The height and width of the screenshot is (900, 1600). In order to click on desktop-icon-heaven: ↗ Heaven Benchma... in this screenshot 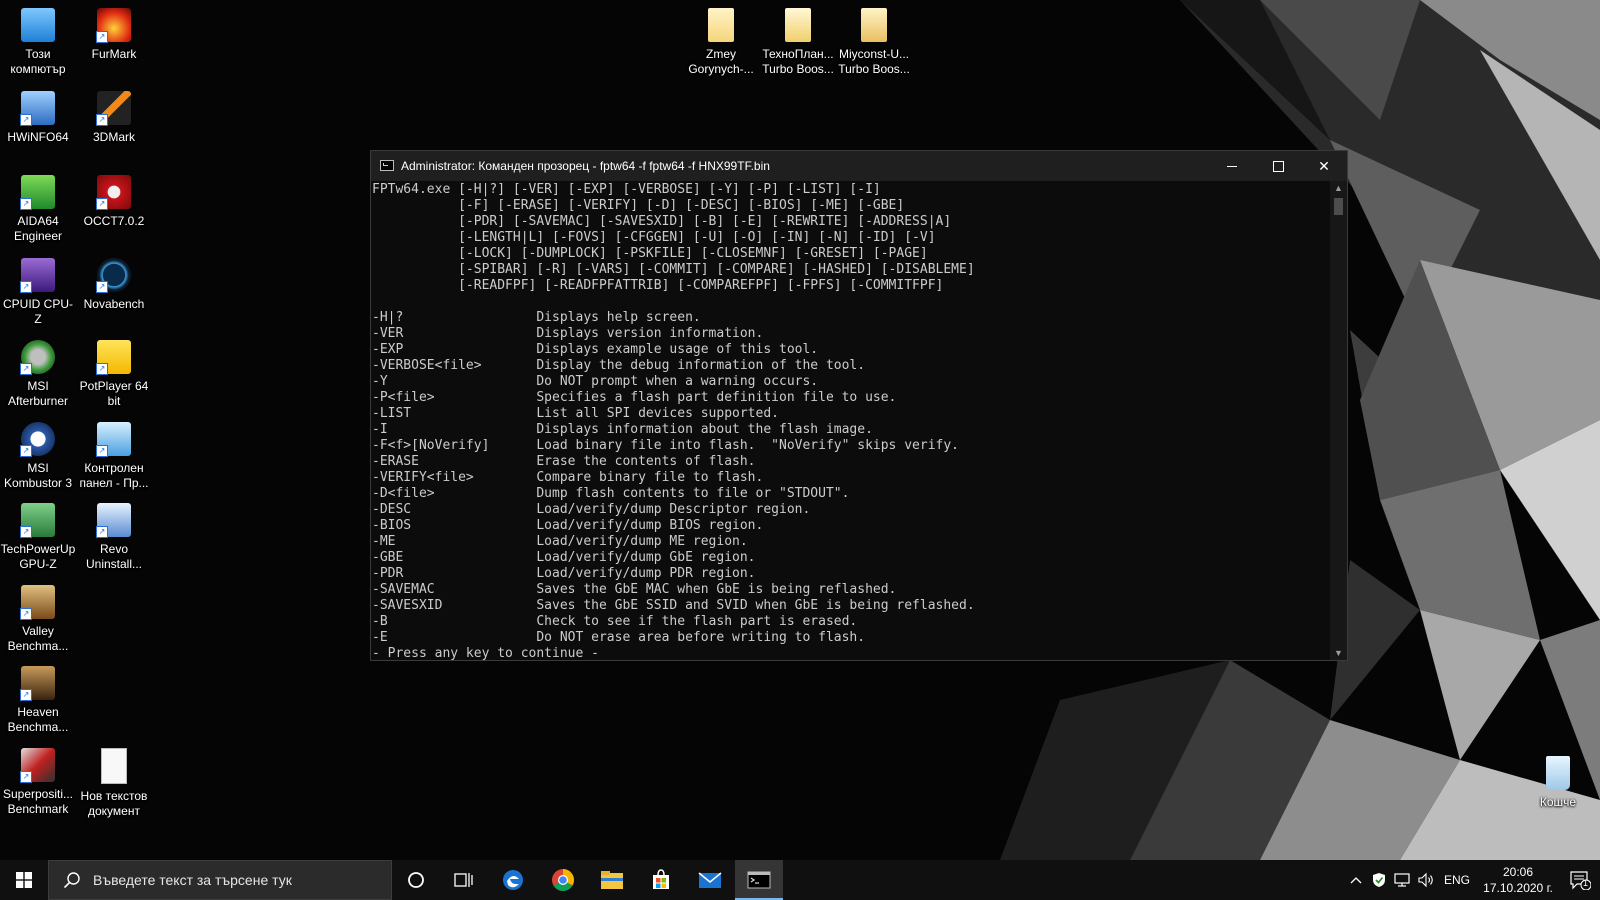, I will do `click(38, 698)`.